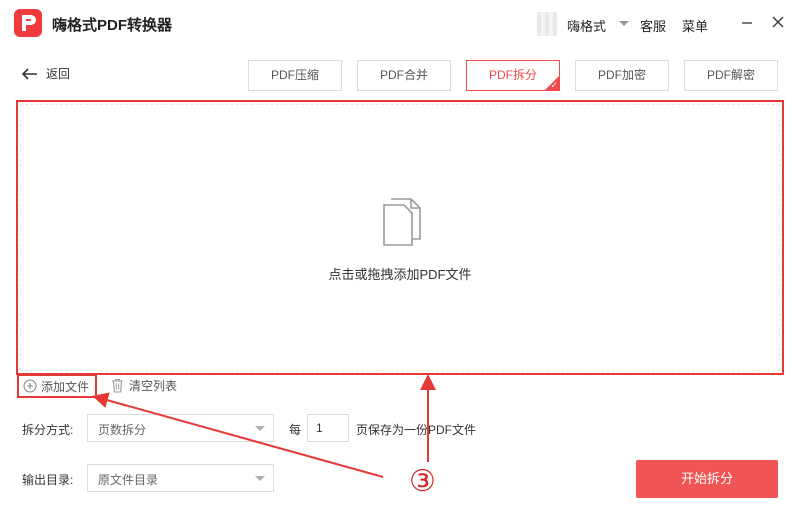  What do you see at coordinates (153, 386) in the screenshot?
I see `clear-list-label: 清空列表` at bounding box center [153, 386].